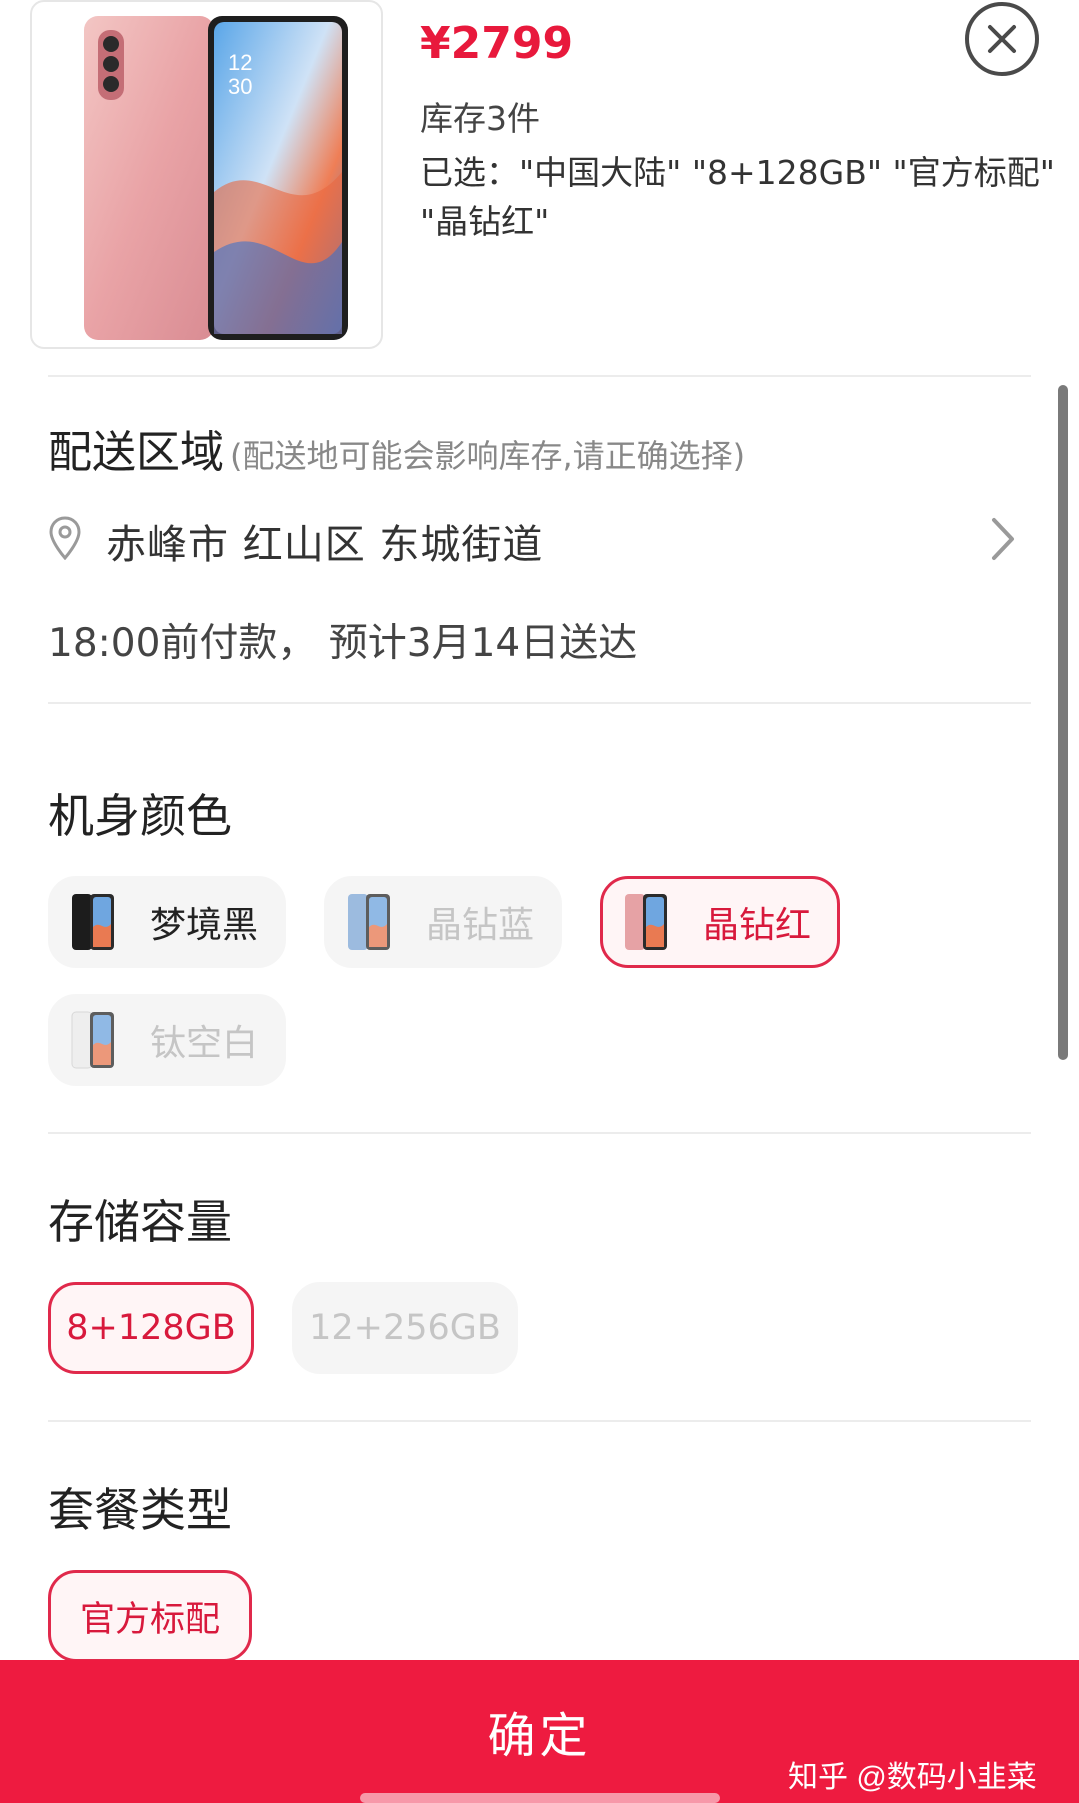  I want to click on color-option-label: 梦境黑, so click(204, 925).